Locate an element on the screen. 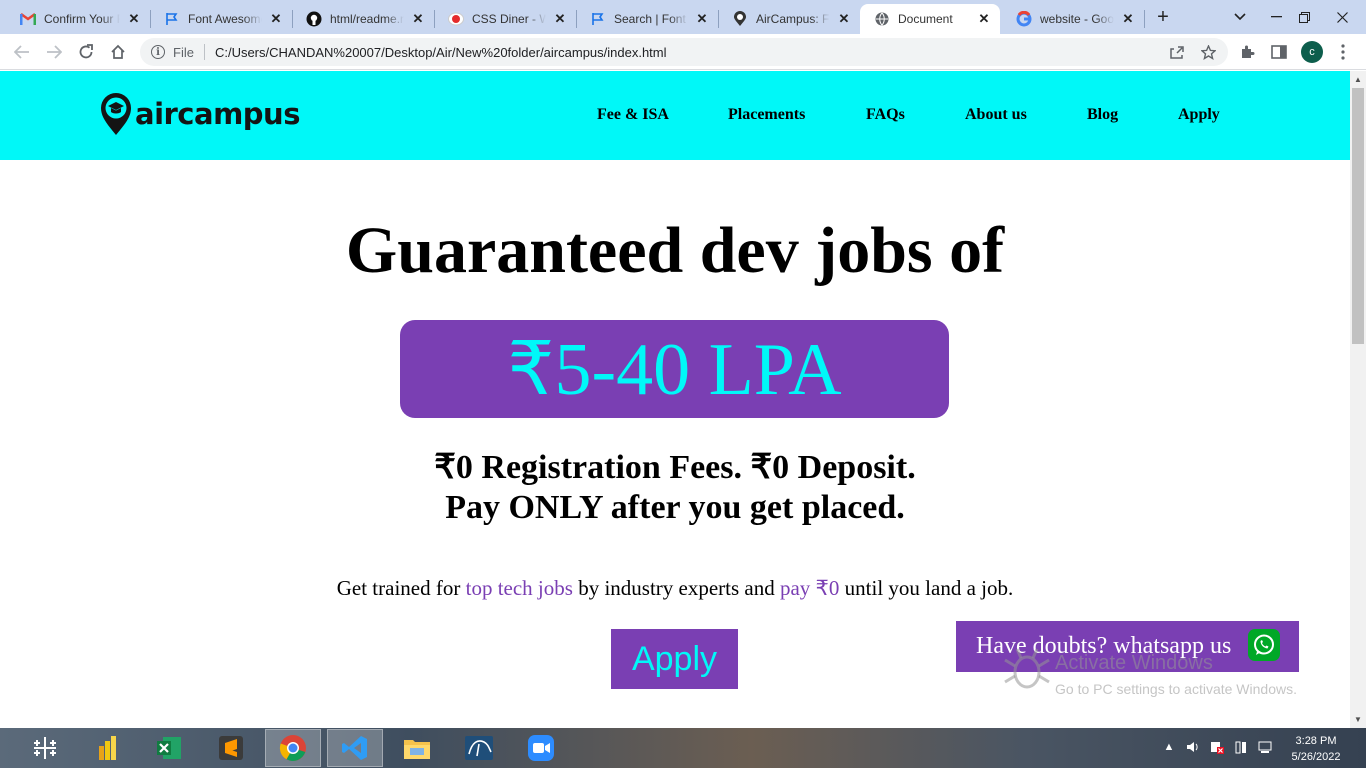 The height and width of the screenshot is (768, 1366). desc-text: Get trained for is located at coordinates (401, 588).